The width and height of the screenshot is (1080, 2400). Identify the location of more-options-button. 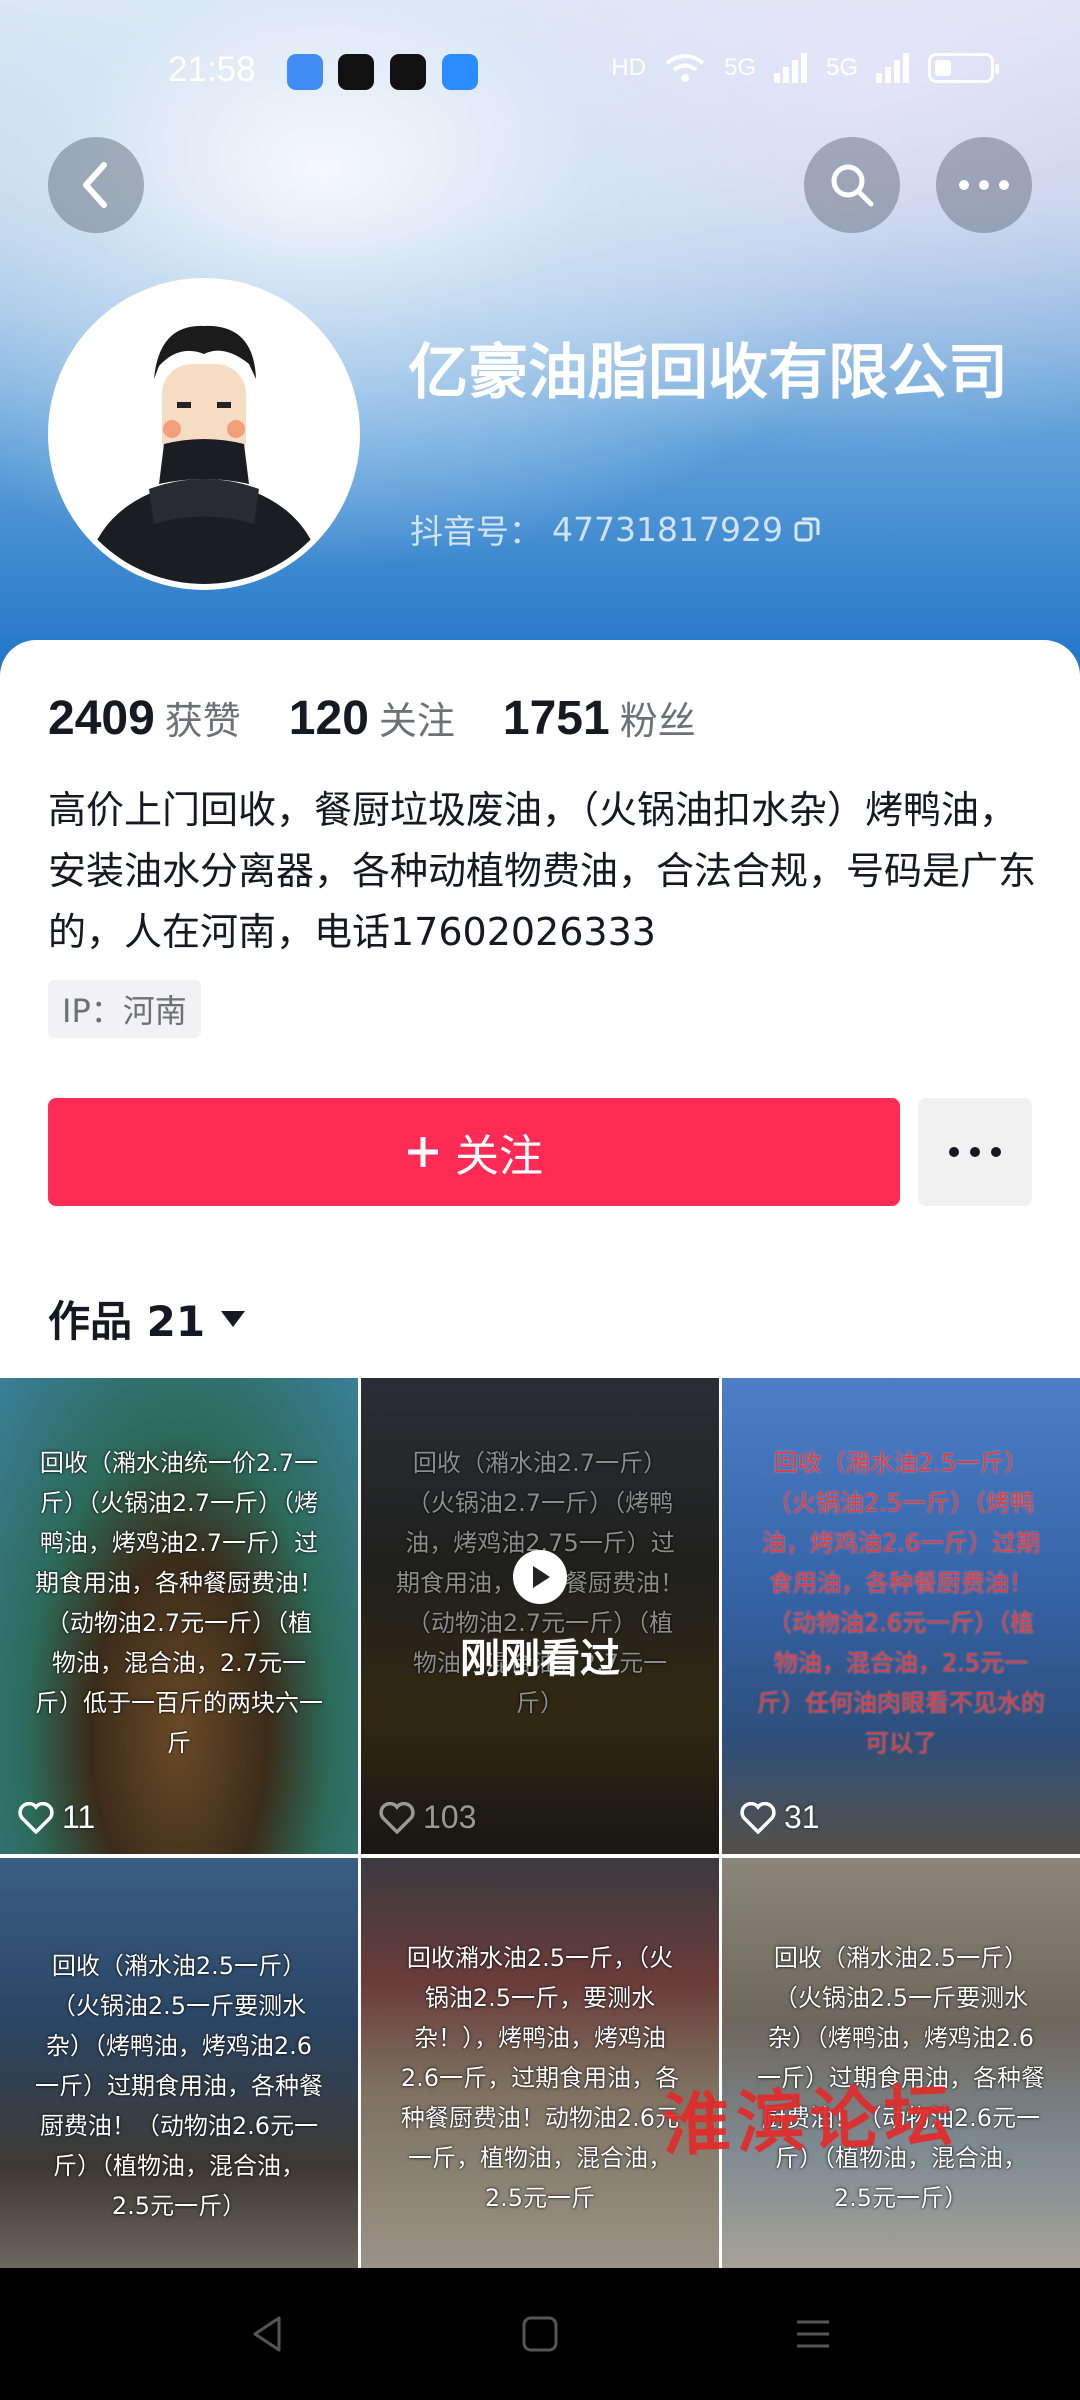
(984, 185).